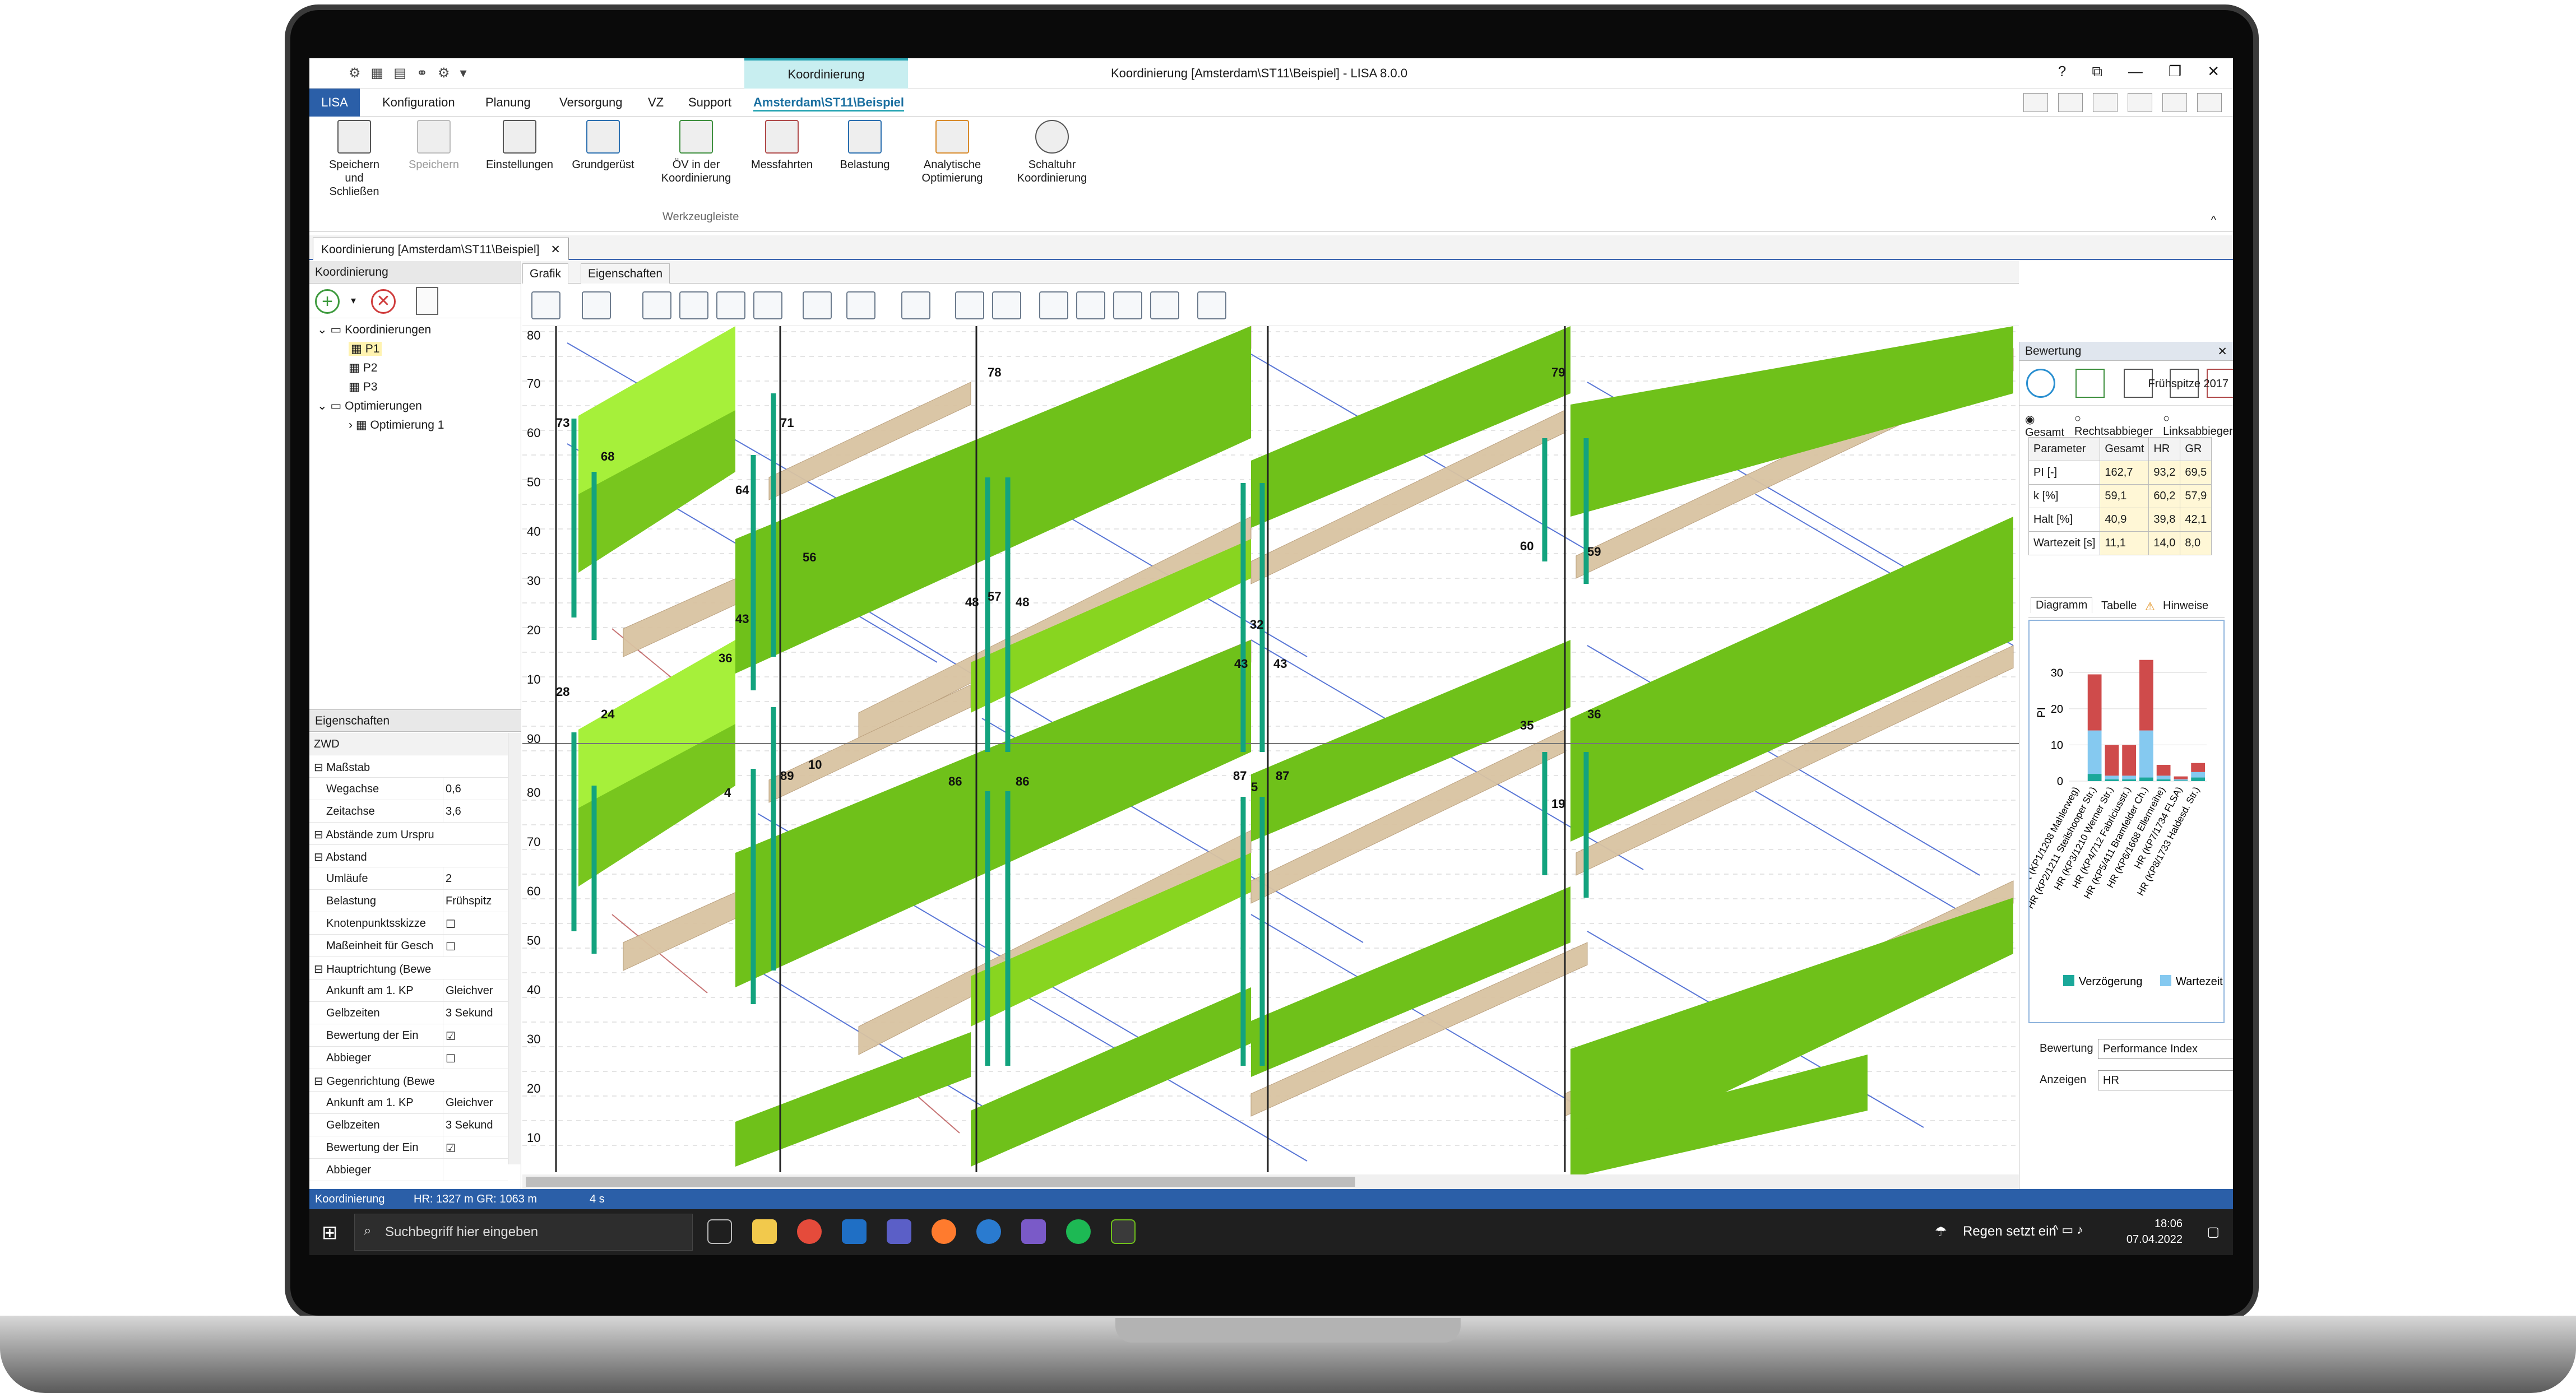 The image size is (2576, 1393). I want to click on tree-item-optimization-1: › ▦ Optimierung 1, so click(396, 425).